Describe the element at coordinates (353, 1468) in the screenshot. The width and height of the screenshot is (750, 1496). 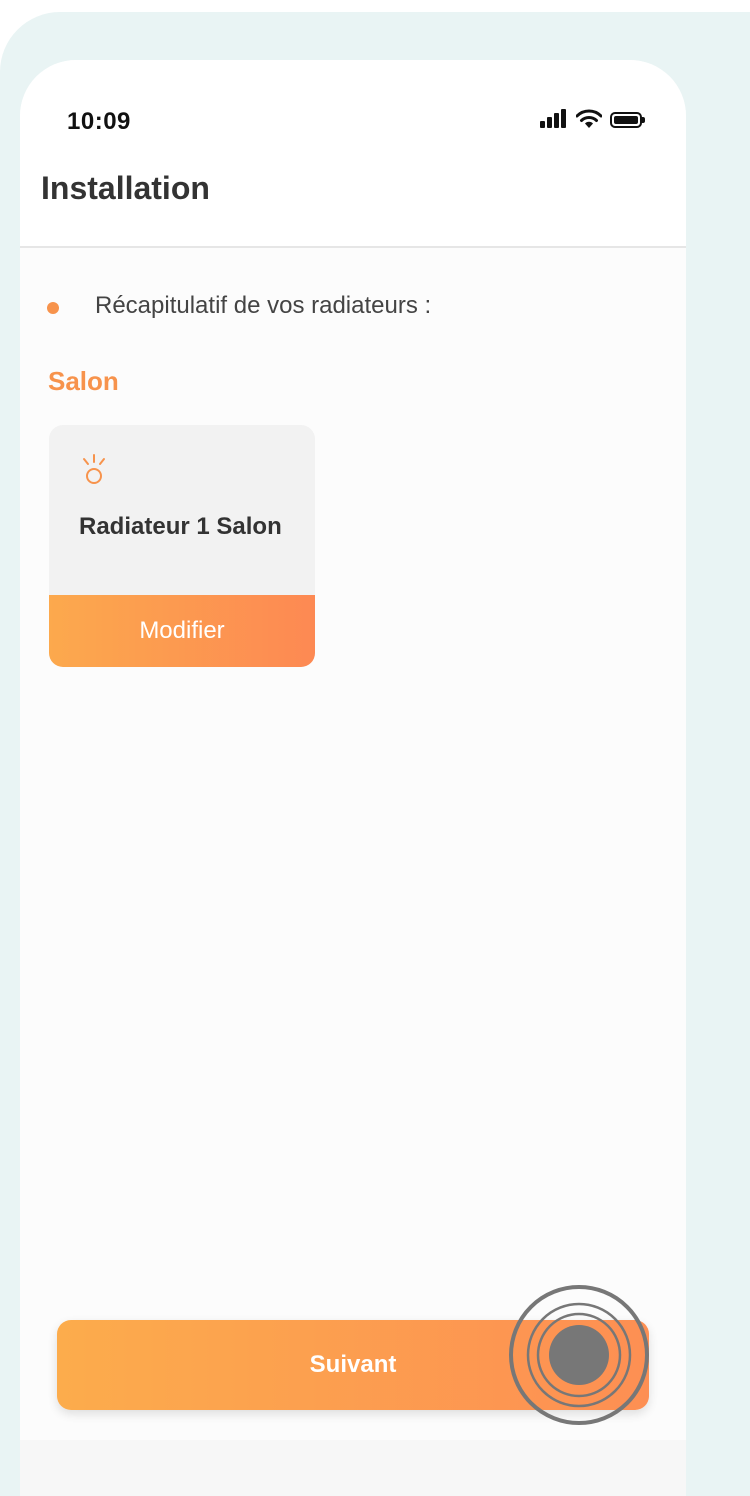
I see `home-bar-area` at that location.